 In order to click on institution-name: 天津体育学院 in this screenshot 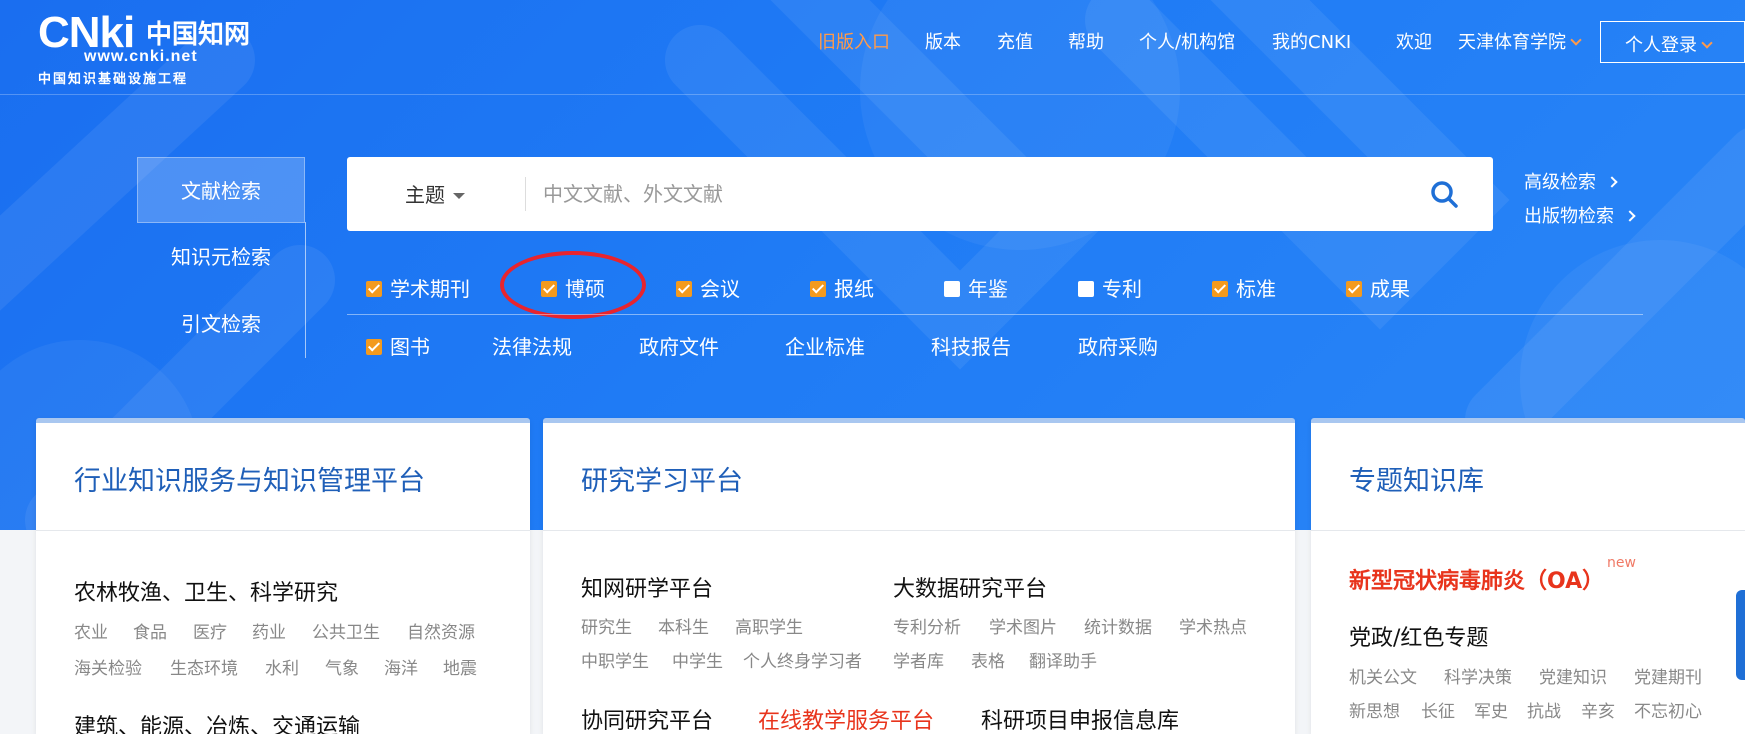, I will do `click(1512, 42)`.